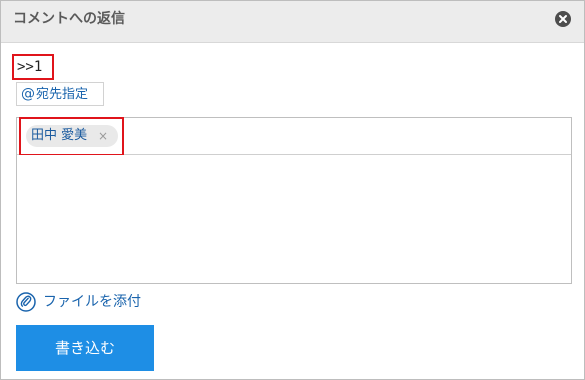 This screenshot has width=585, height=380. I want to click on at-icon: @, so click(28, 94).